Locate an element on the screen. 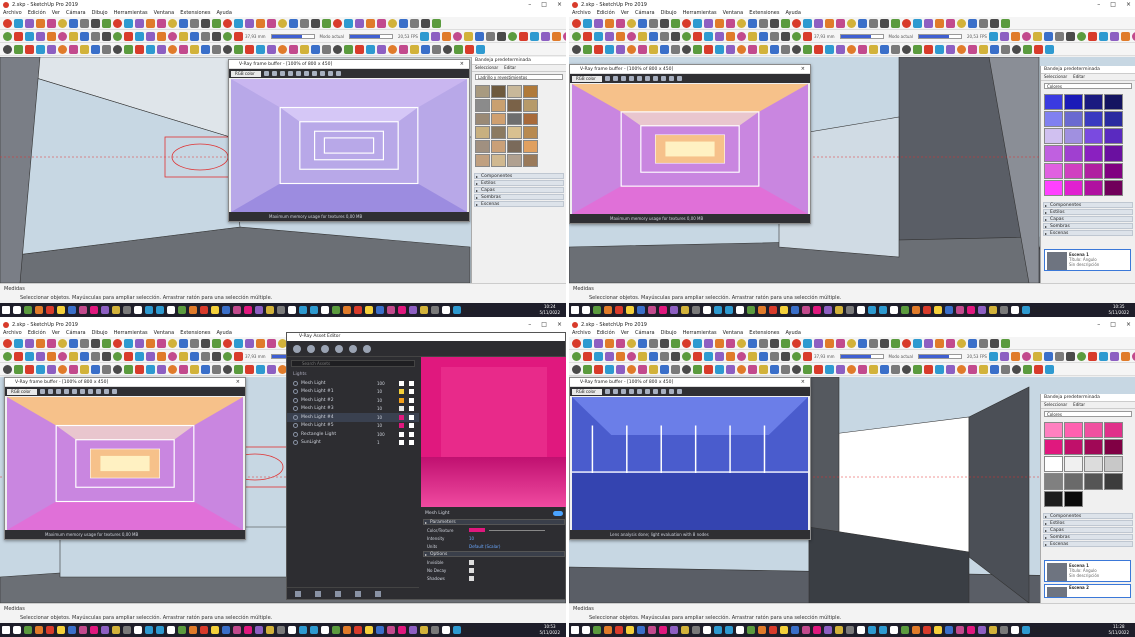  light-list-item: Mesh Light #1 10 is located at coordinates (353, 392).